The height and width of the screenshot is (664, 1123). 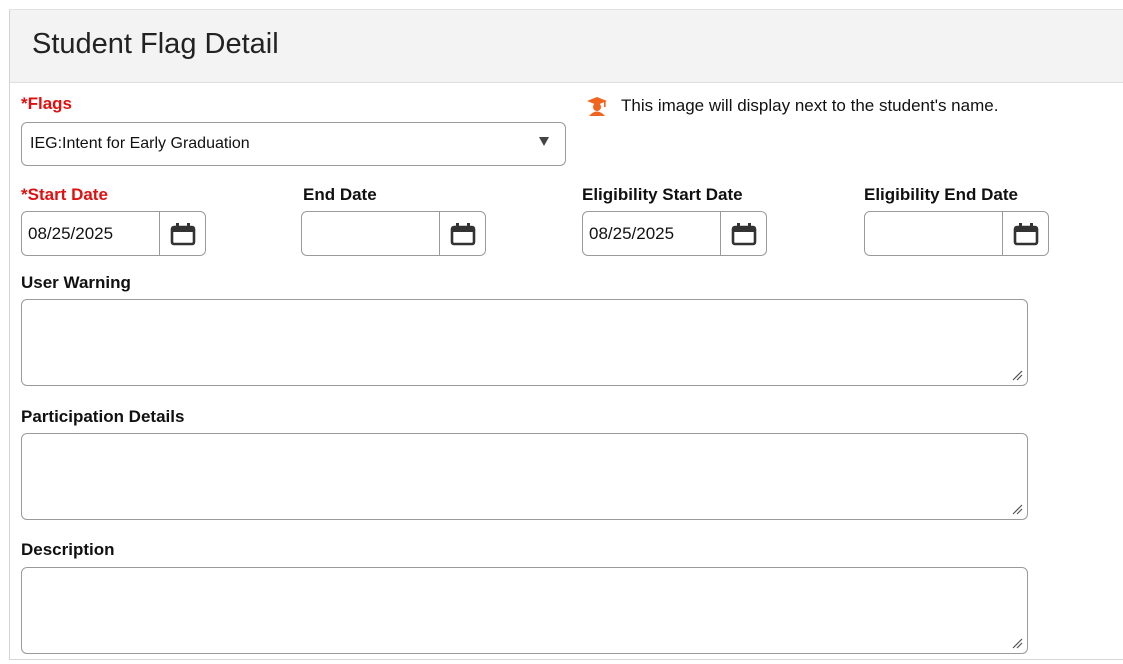 I want to click on chevron-down-icon, so click(x=544, y=141).